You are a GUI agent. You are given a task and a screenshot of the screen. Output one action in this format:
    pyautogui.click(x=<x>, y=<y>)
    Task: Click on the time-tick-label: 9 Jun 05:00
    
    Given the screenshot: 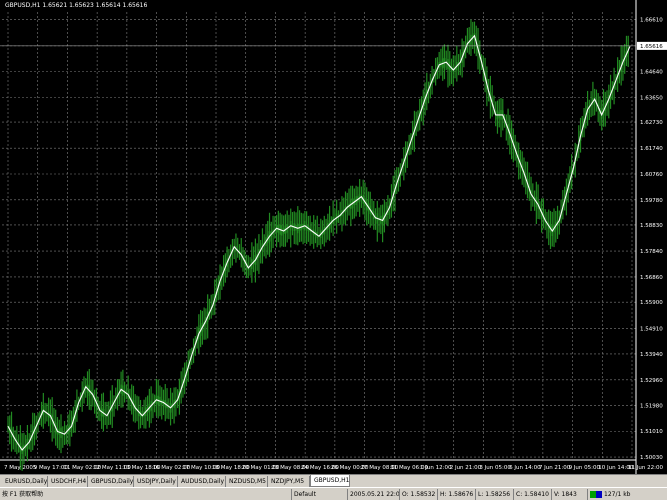 What is the action you would take?
    pyautogui.click(x=585, y=468)
    